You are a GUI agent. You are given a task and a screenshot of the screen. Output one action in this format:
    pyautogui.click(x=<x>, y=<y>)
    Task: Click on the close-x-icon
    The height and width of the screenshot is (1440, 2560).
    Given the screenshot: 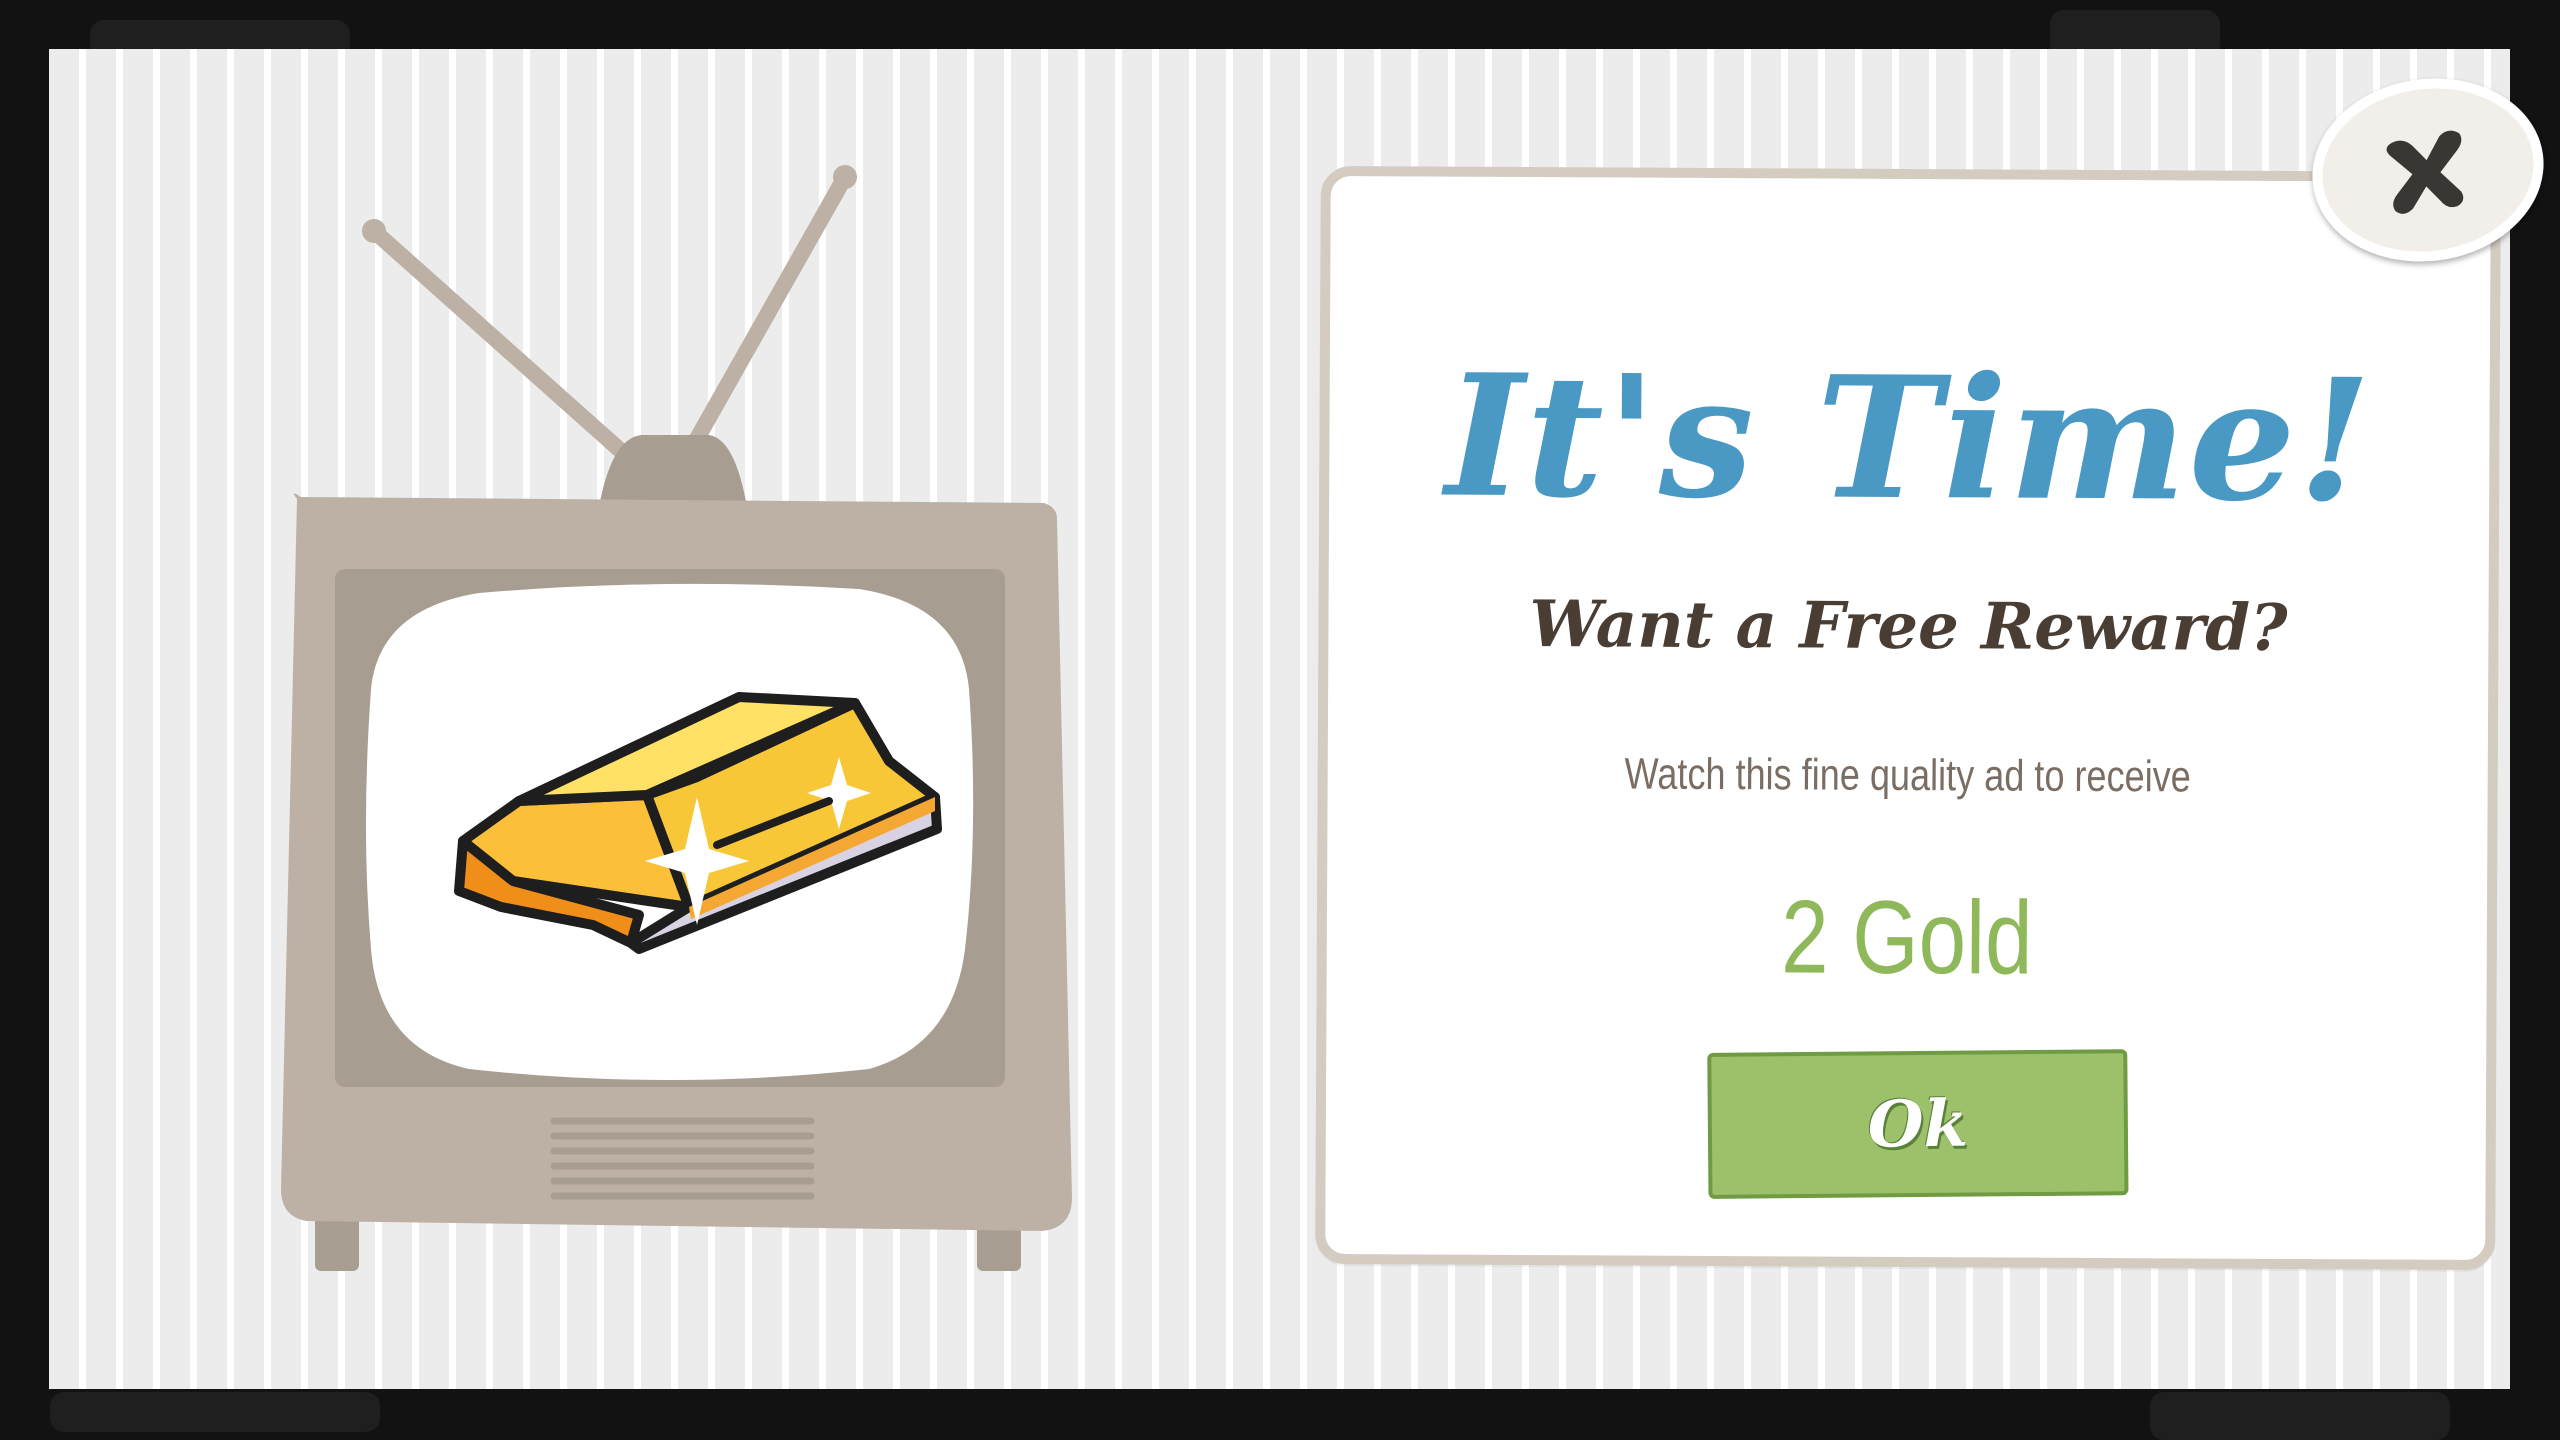 What is the action you would take?
    pyautogui.click(x=2425, y=172)
    